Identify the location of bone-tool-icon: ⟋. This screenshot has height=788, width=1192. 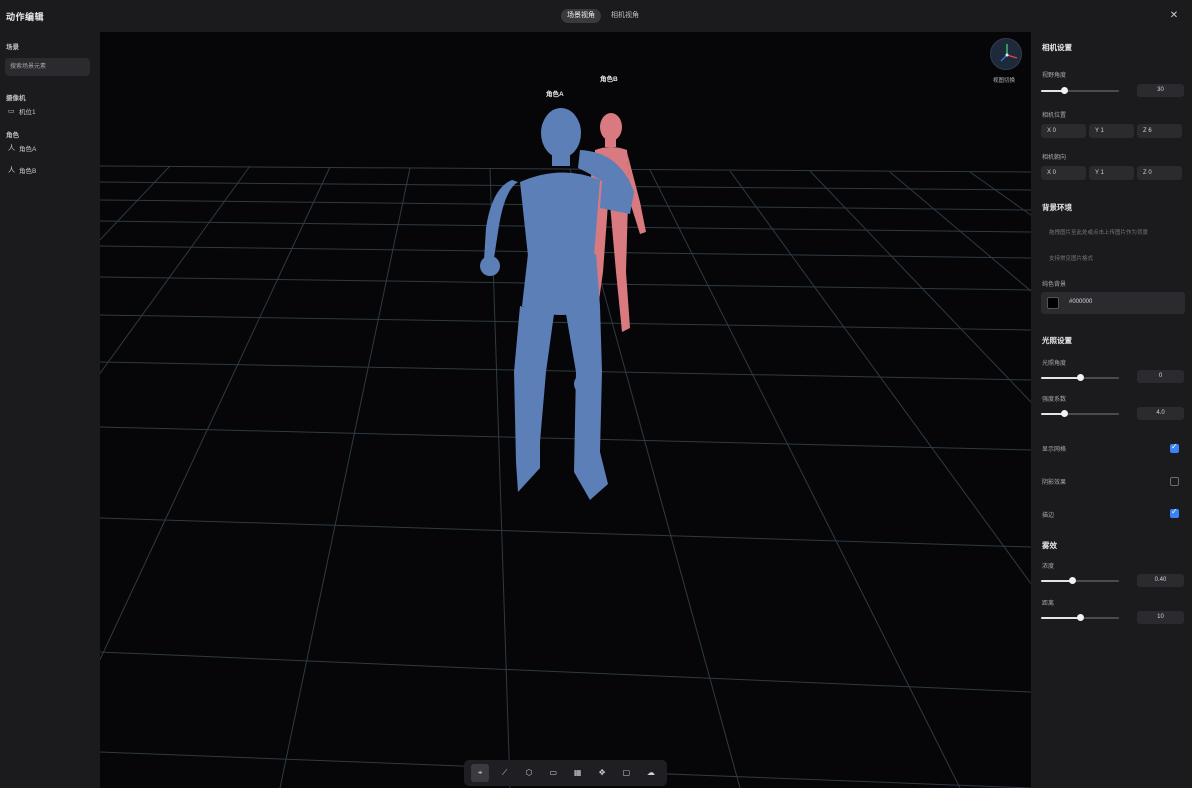
(505, 773).